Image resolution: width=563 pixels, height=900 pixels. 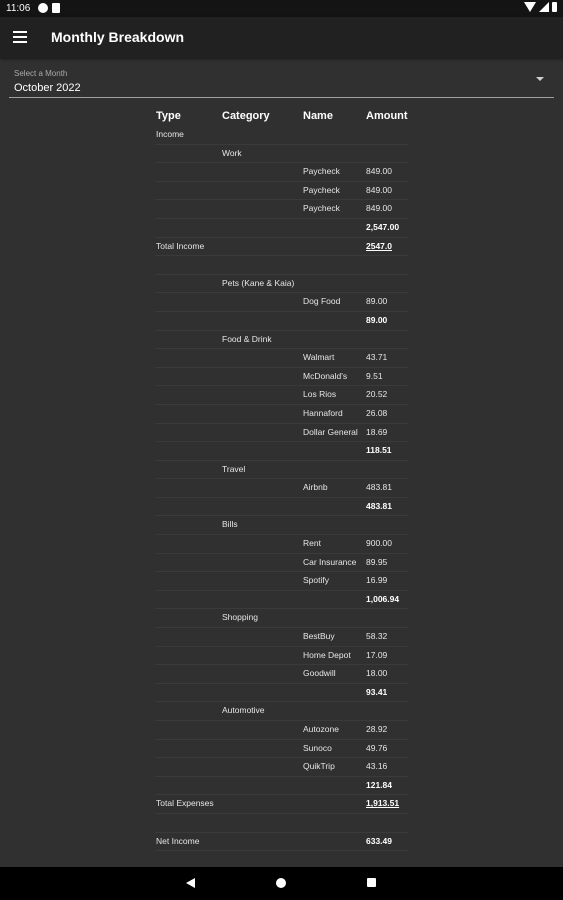 I want to click on table-row: Walmart 43.71, so click(x=281, y=358).